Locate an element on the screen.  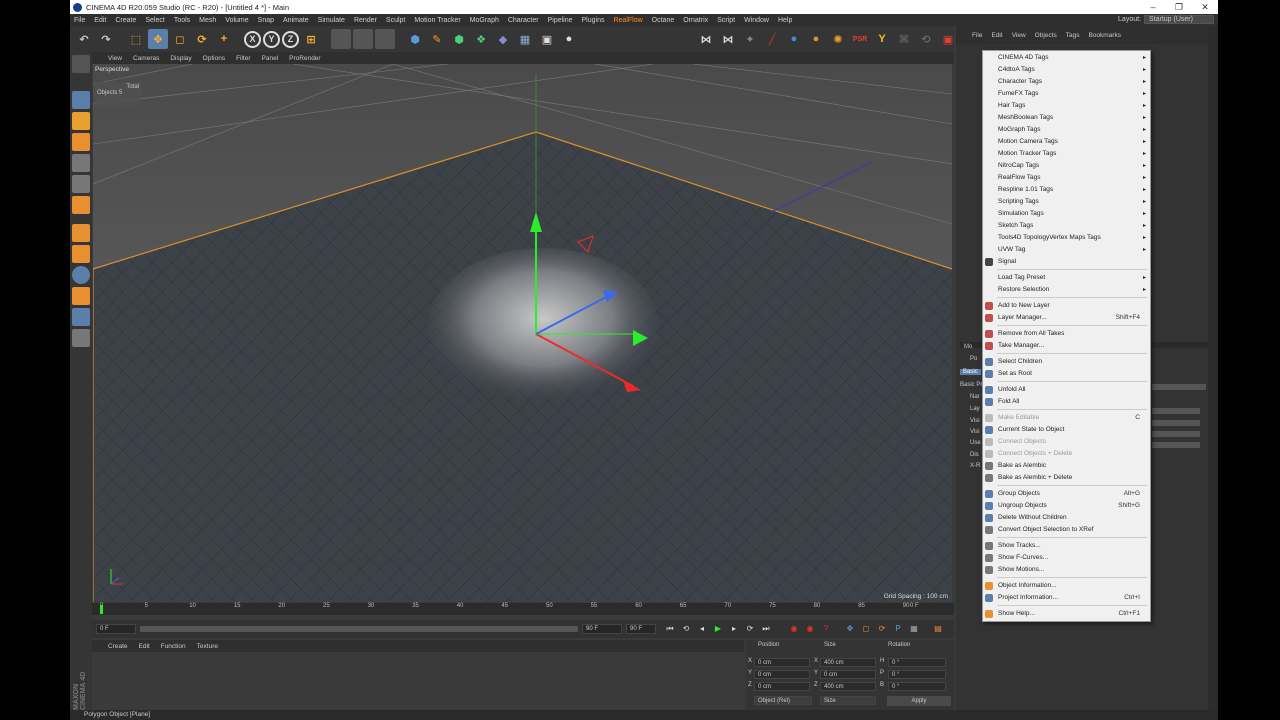
layout-dropdown: Startup (User) is located at coordinates (1179, 19).